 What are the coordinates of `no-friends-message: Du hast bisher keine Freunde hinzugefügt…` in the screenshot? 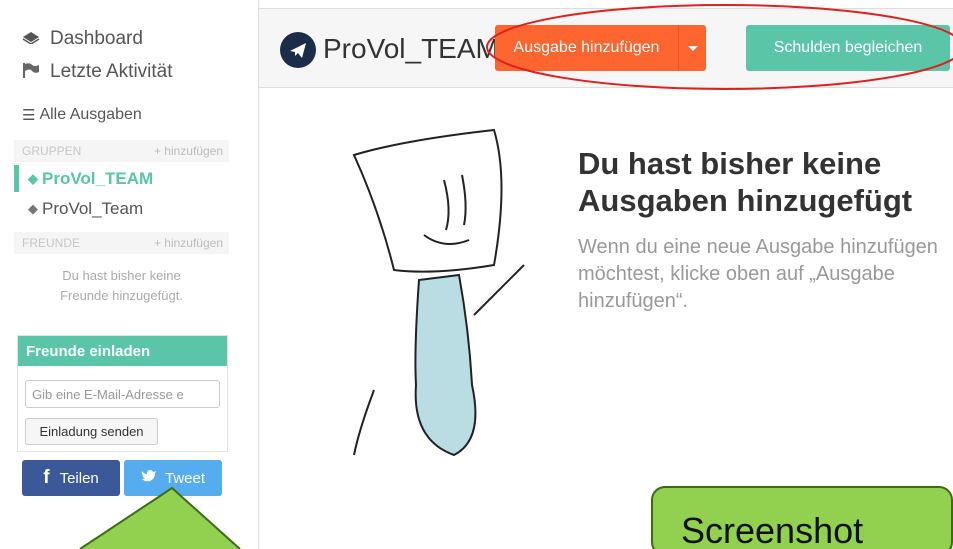 It's located at (121, 286).